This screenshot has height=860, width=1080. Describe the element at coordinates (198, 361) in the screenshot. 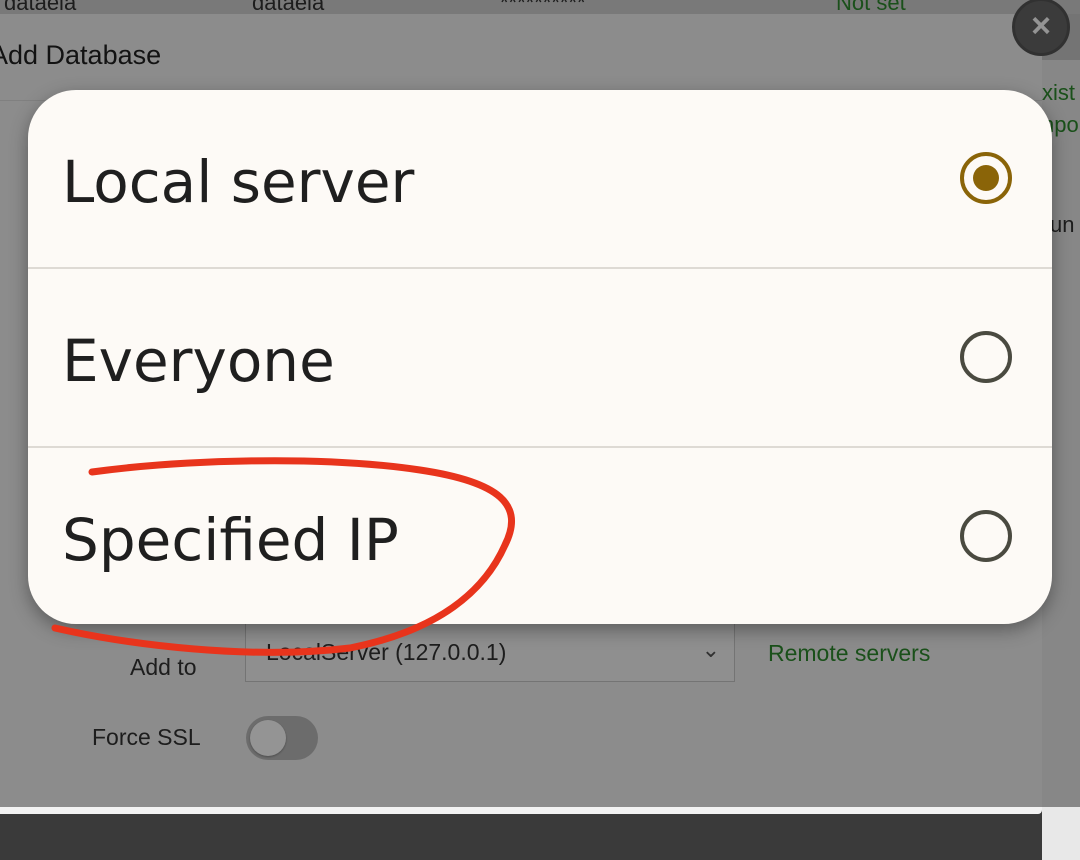

I see `option-label: Everyone` at that location.